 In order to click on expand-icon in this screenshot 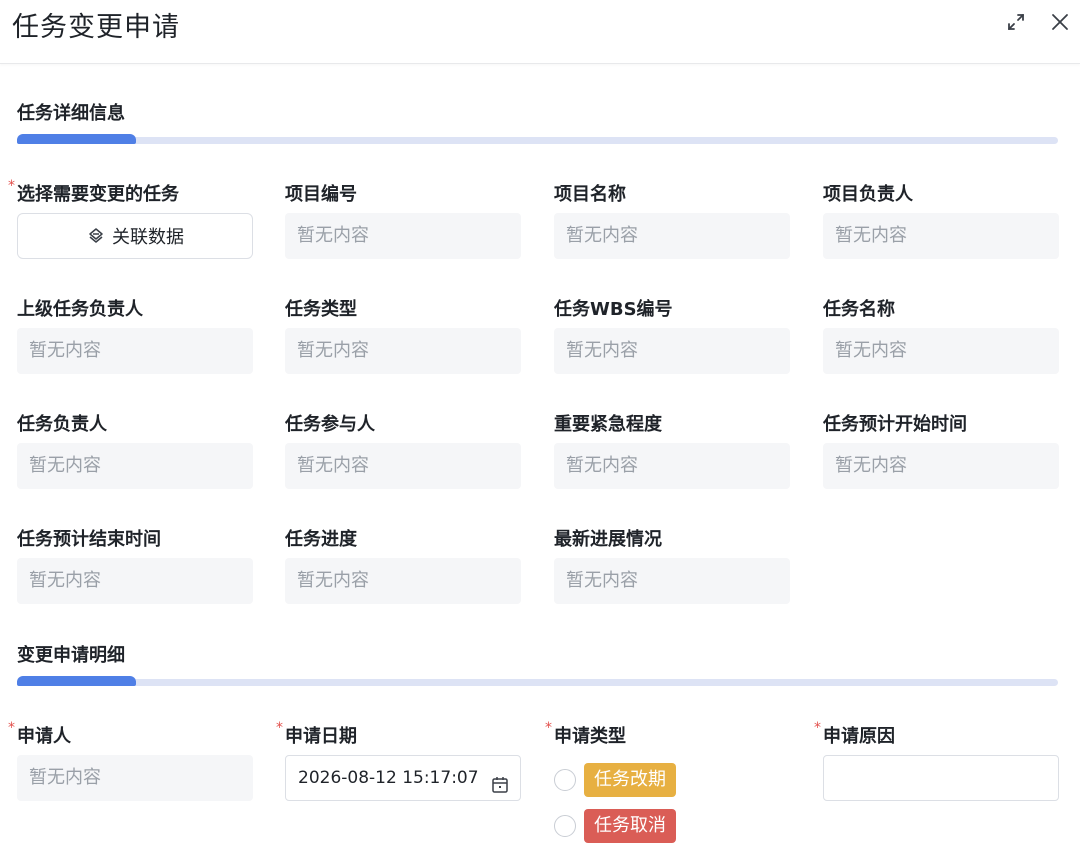, I will do `click(1016, 22)`.